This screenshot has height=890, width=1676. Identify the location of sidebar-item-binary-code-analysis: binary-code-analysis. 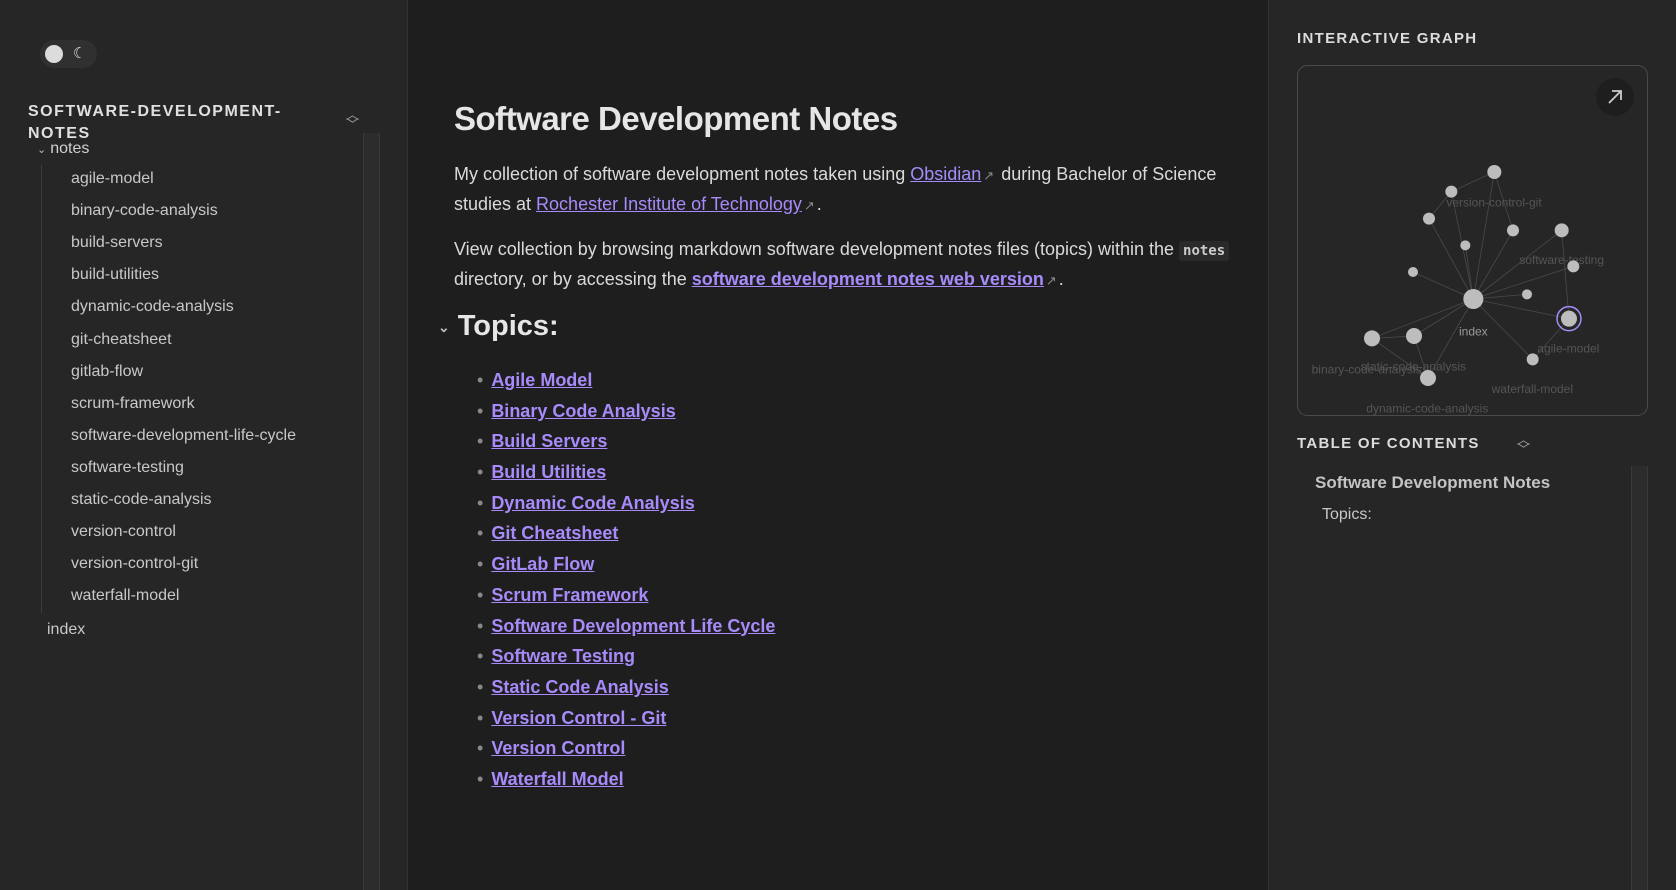
(144, 211).